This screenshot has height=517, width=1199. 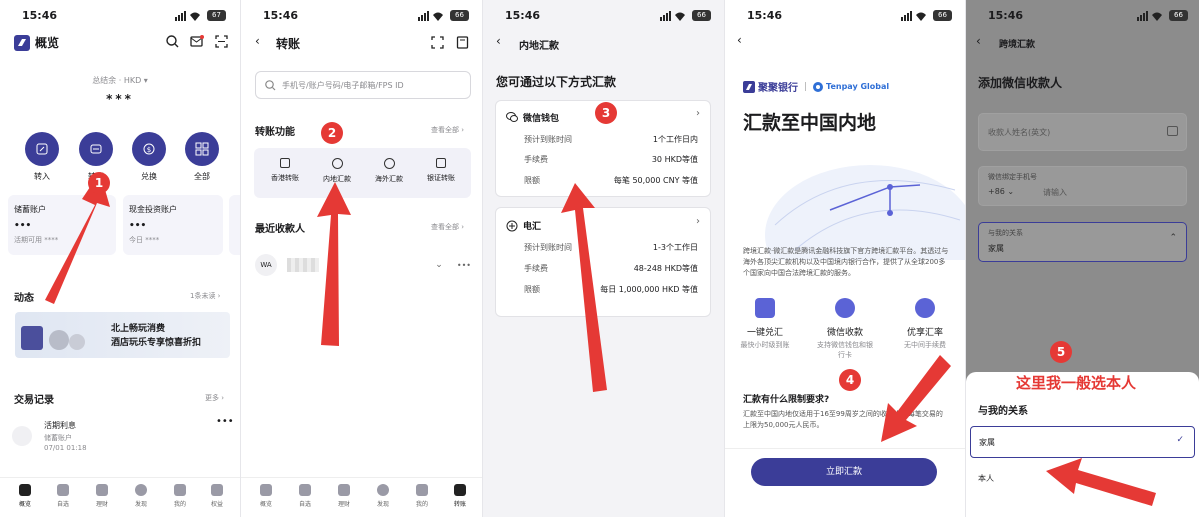 I want to click on step-marker-2: 2, so click(x=332, y=133).